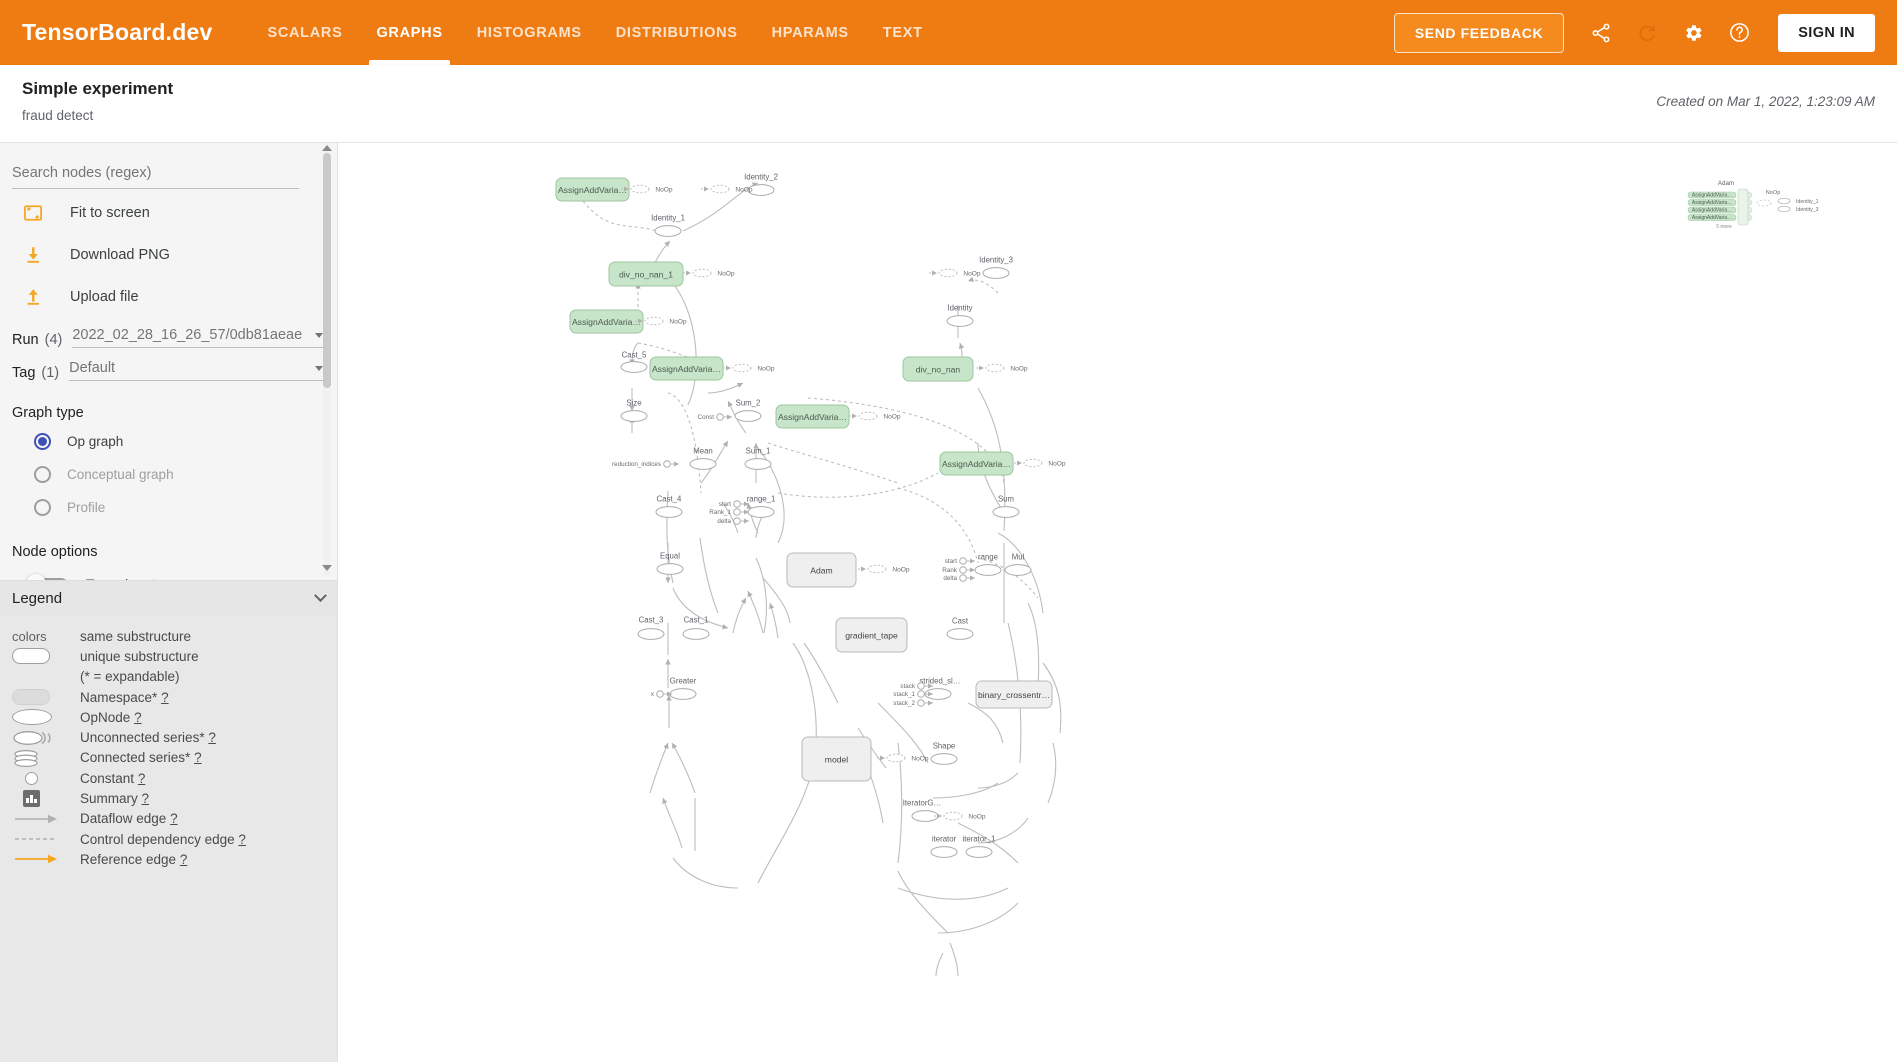  I want to click on aux-series-stack, so click(1743, 207).